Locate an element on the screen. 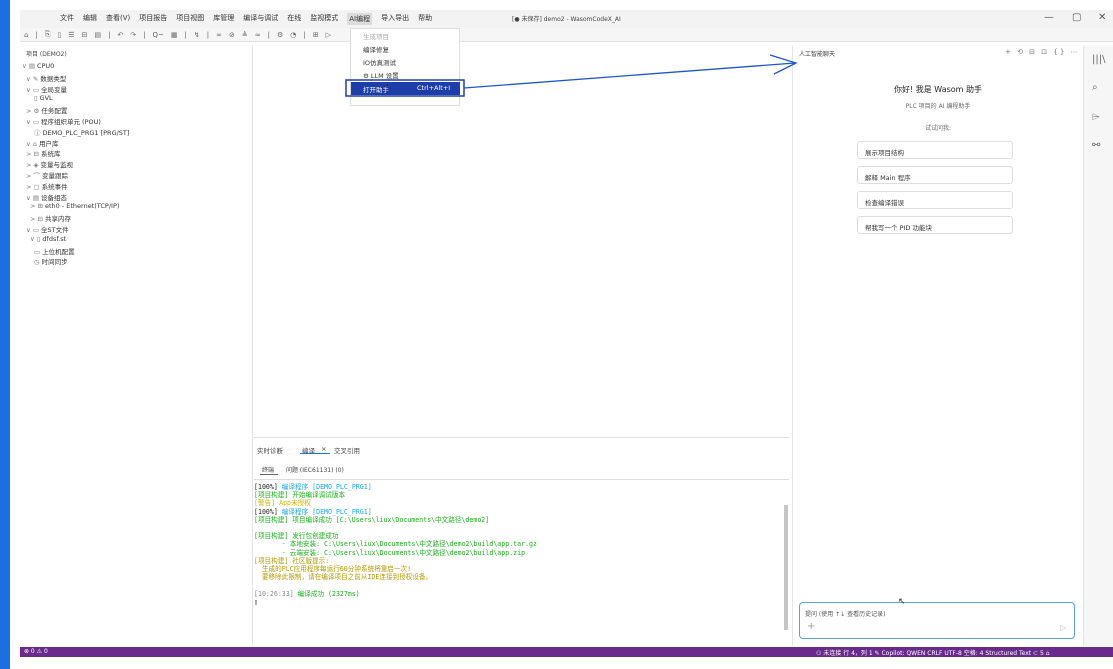 This screenshot has height=669, width=1113. chat-subtitle: PLC 项目的 AI 编程助手 is located at coordinates (938, 106).